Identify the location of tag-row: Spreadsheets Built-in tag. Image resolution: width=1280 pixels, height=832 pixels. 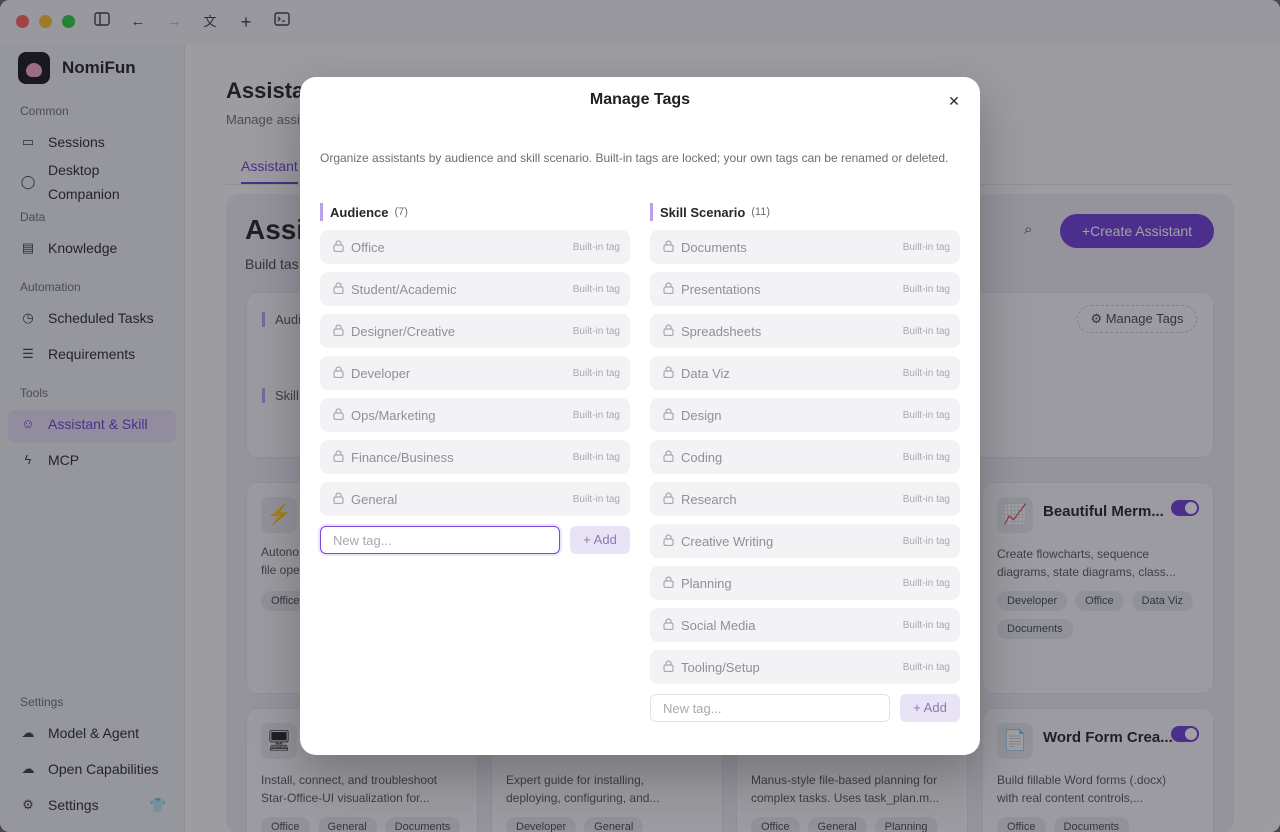
(805, 331).